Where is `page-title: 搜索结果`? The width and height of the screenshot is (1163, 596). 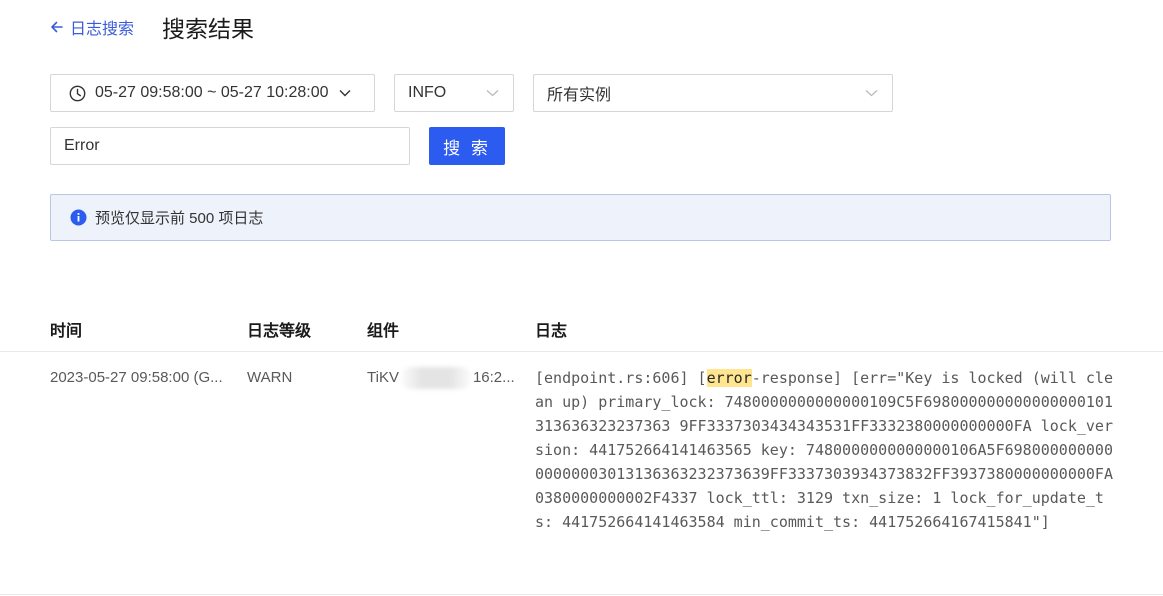 page-title: 搜索结果 is located at coordinates (208, 29).